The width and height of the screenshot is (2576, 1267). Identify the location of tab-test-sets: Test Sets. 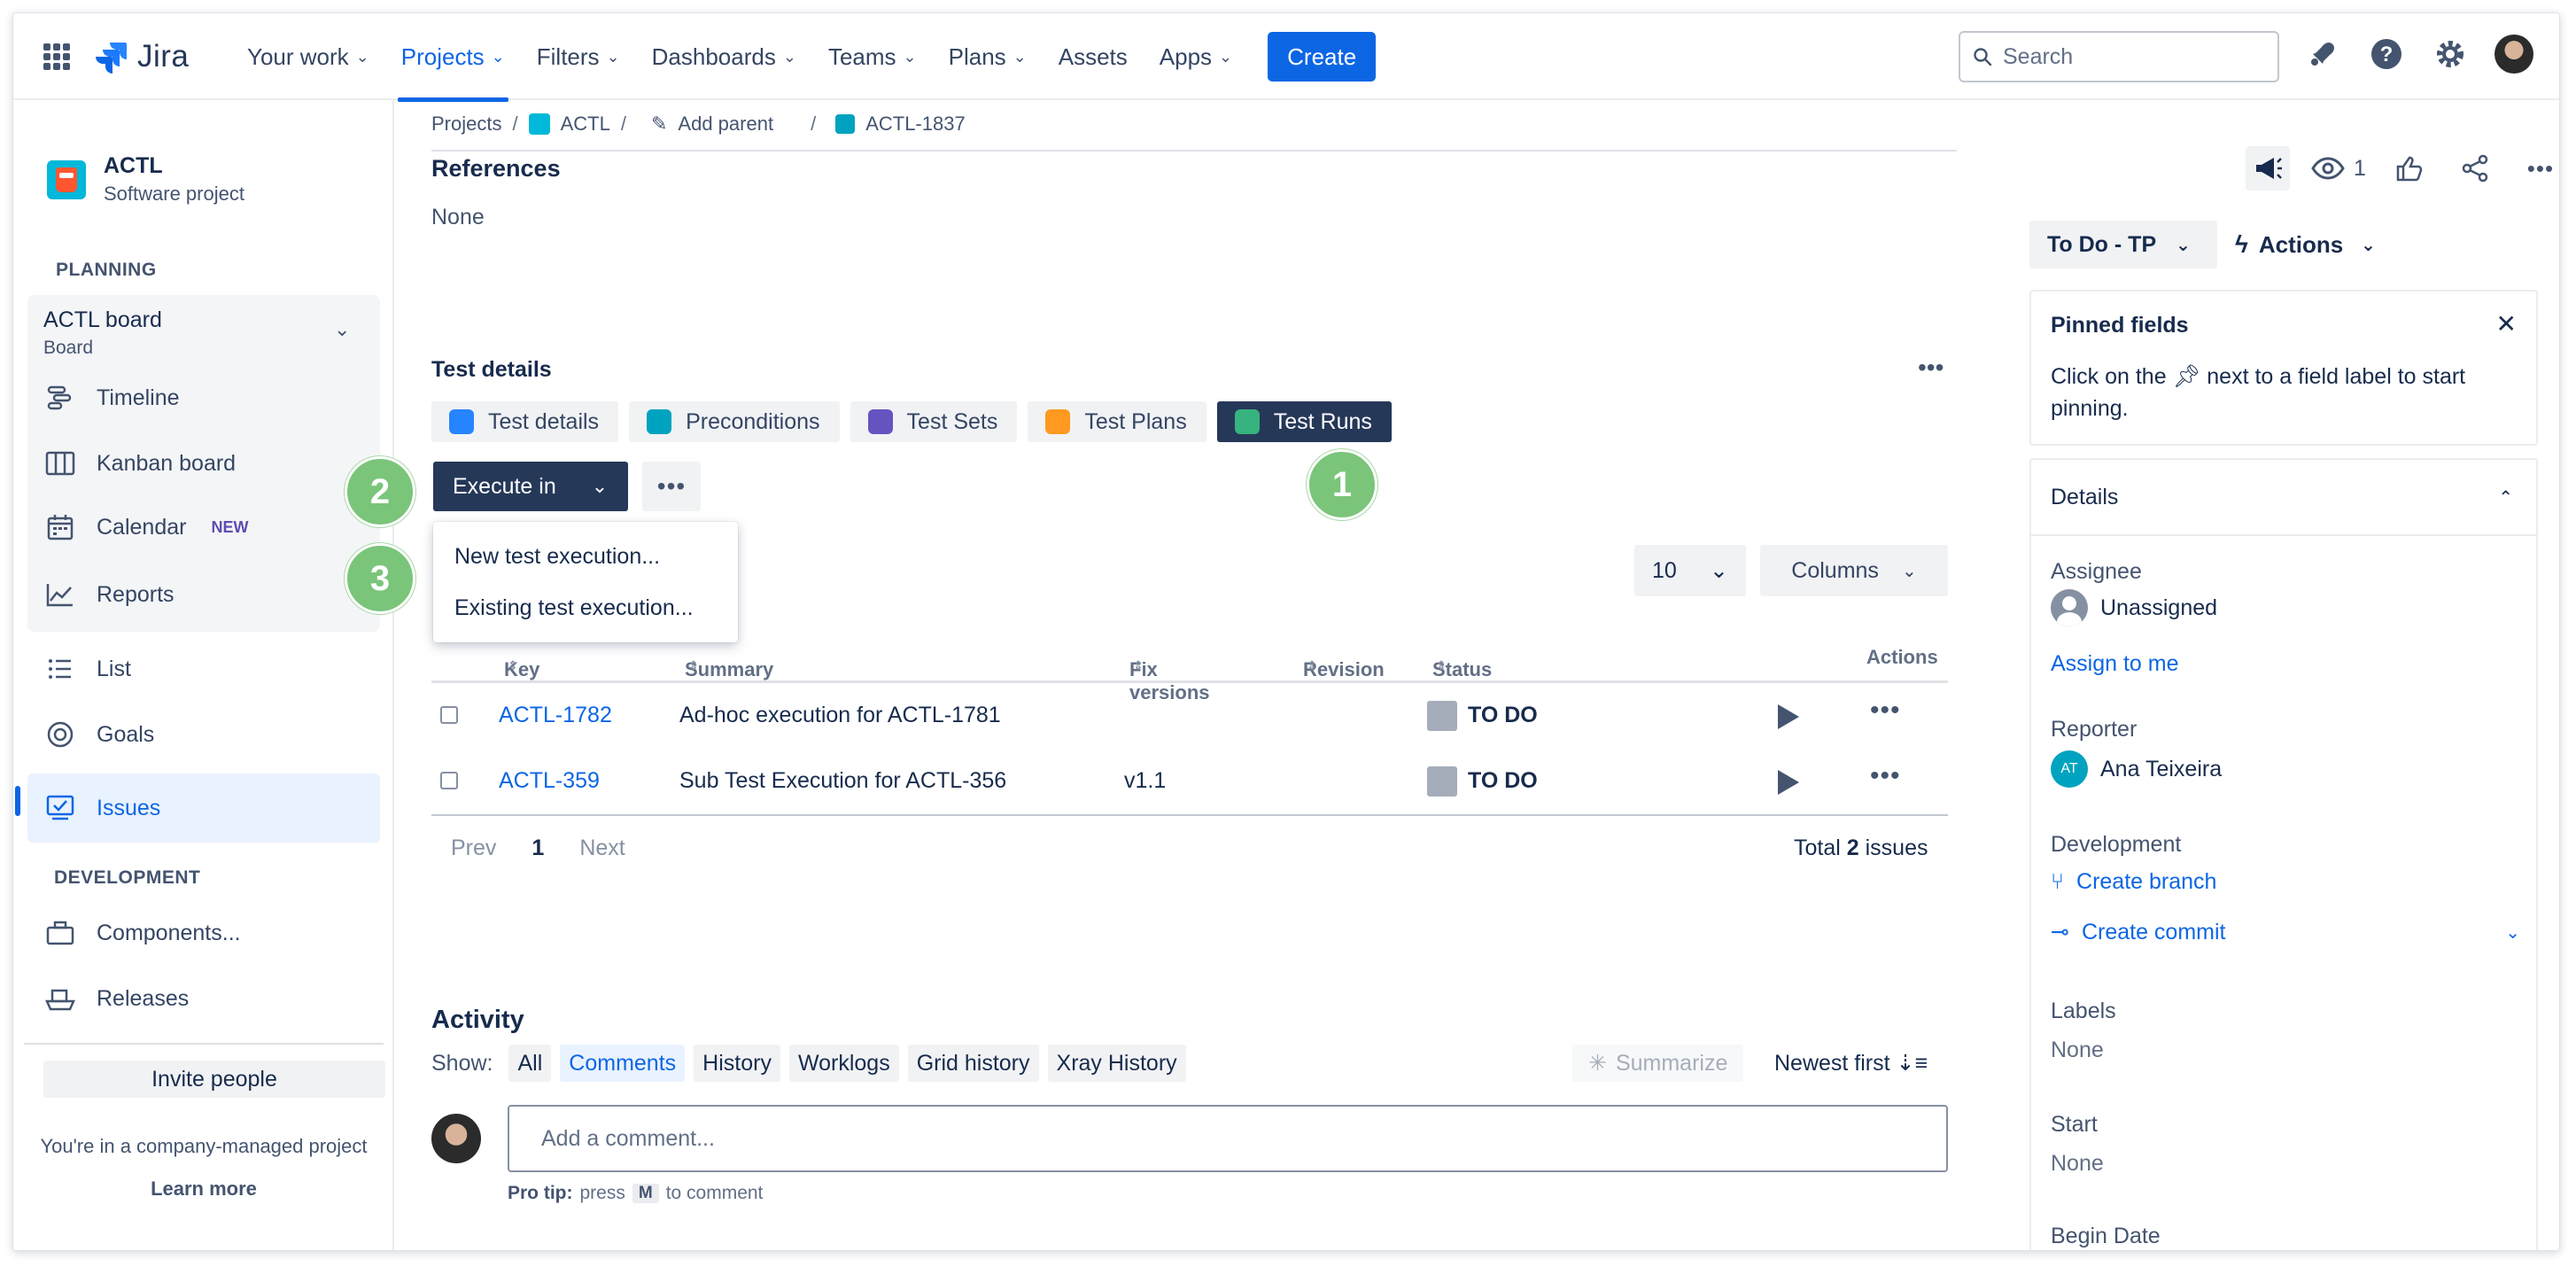
(934, 422).